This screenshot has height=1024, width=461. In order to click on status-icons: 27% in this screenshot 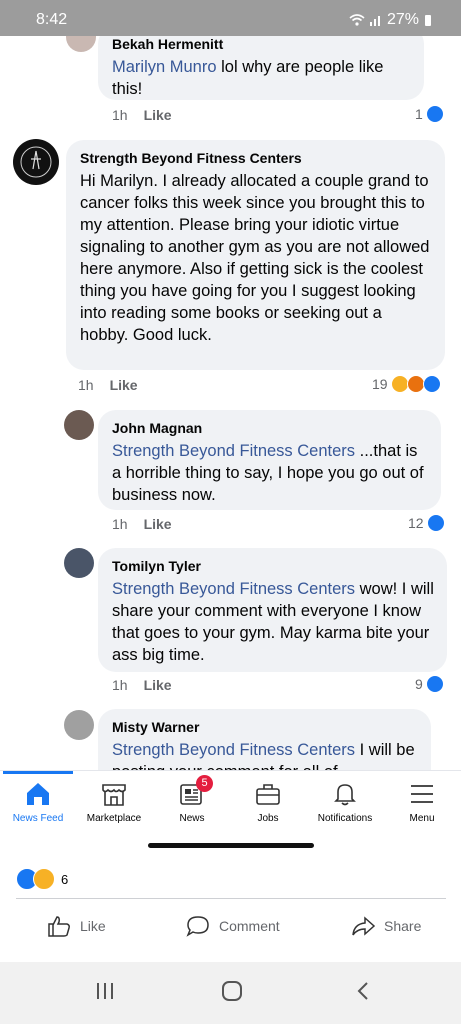, I will do `click(390, 20)`.